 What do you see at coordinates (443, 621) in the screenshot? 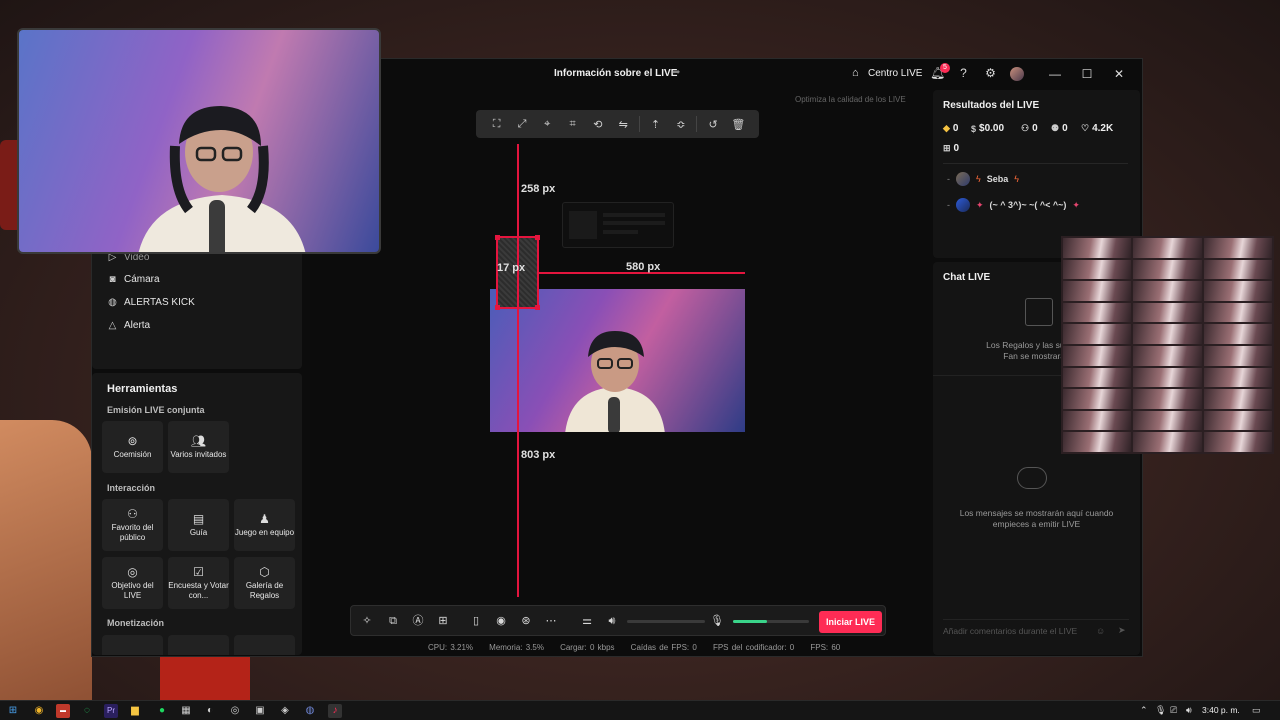
I see `add-source-icon: ⊞` at bounding box center [443, 621].